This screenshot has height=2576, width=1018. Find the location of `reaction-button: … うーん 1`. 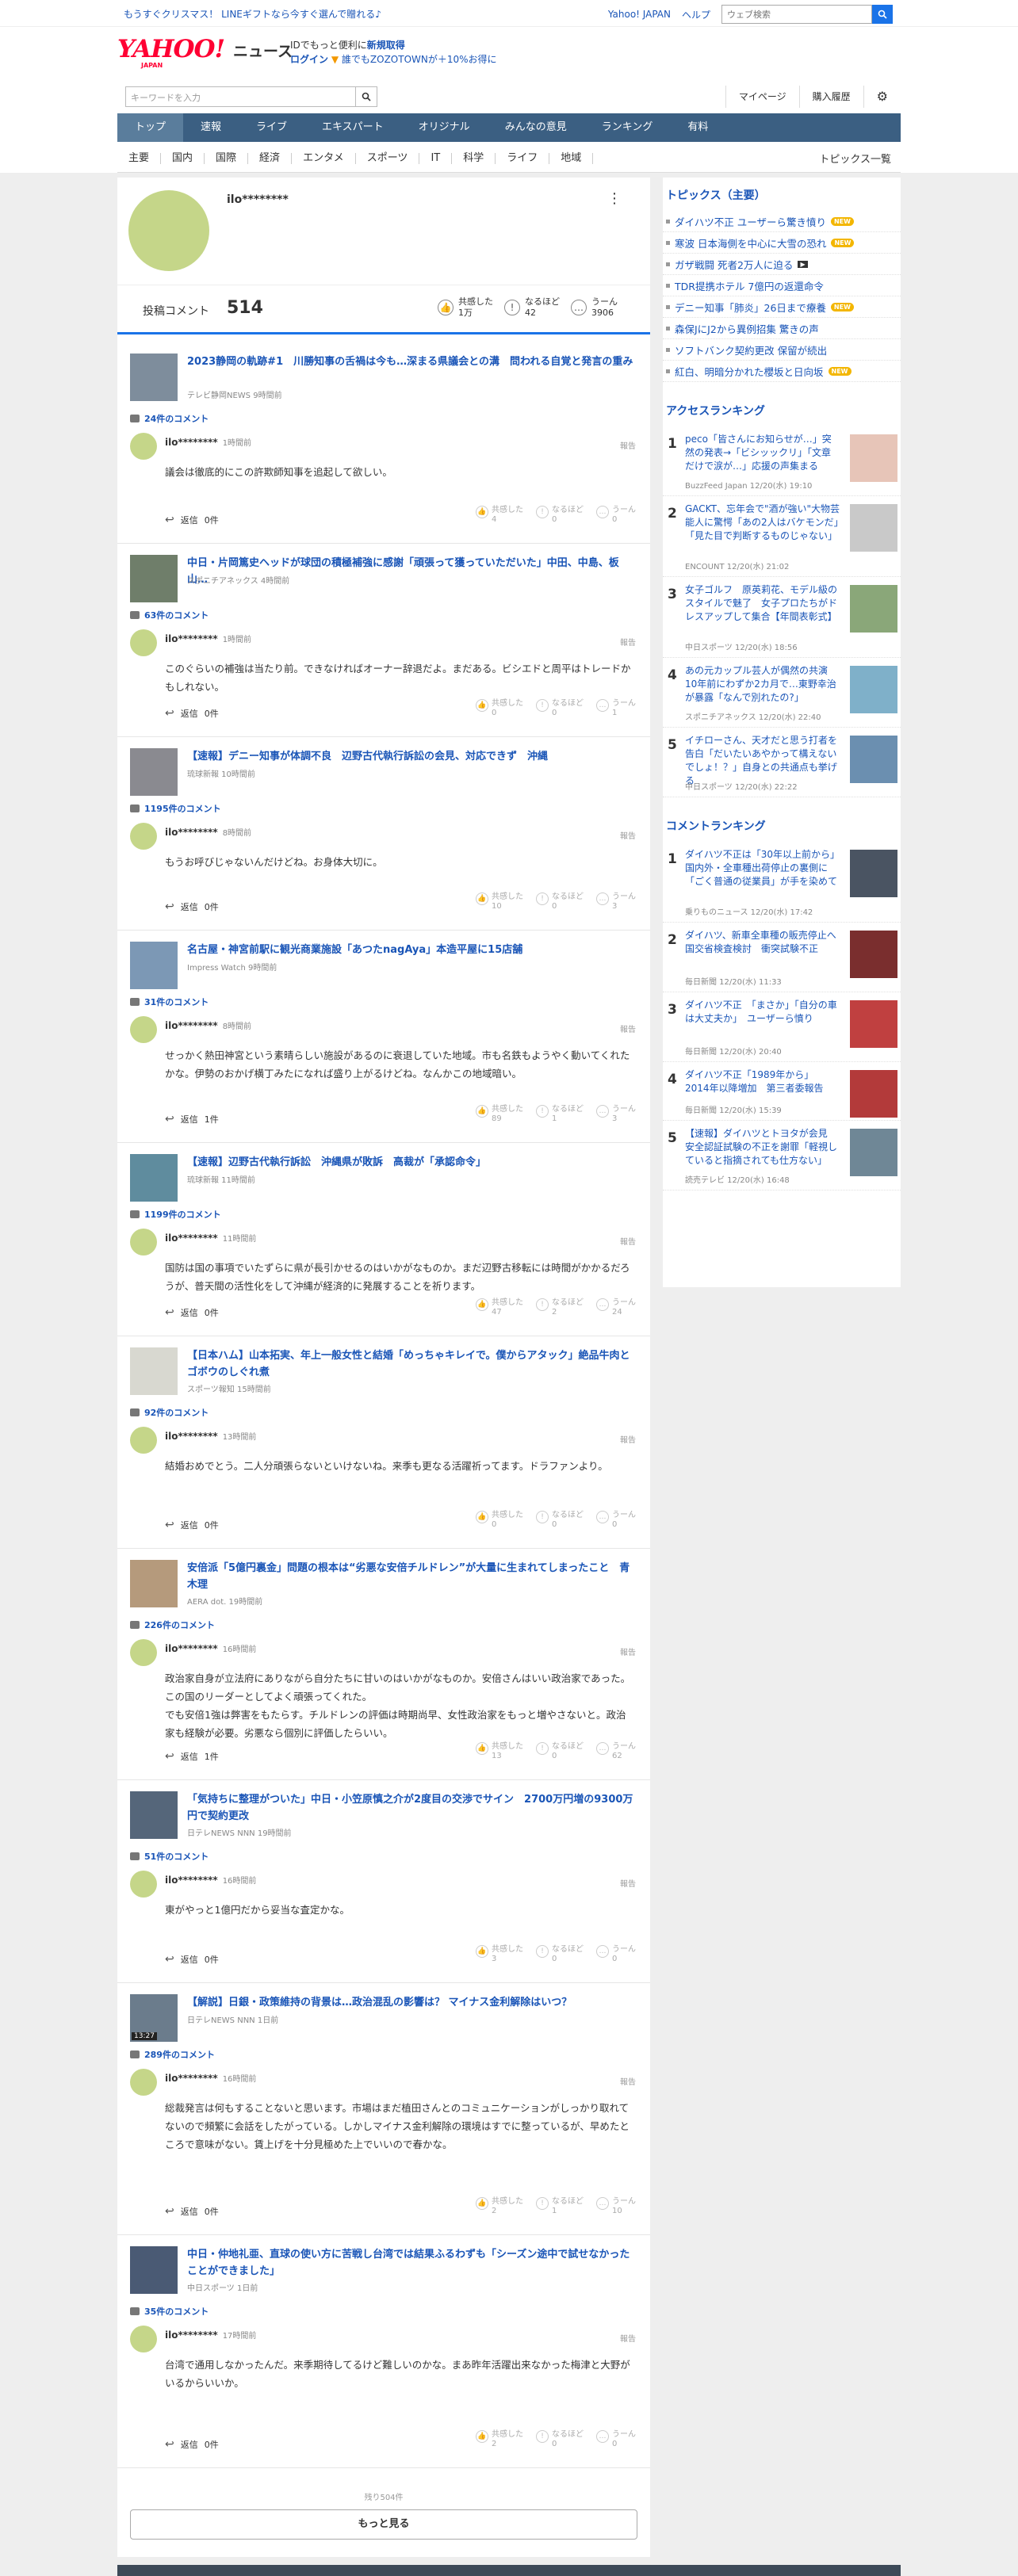

reaction-button: … うーん 1 is located at coordinates (616, 708).